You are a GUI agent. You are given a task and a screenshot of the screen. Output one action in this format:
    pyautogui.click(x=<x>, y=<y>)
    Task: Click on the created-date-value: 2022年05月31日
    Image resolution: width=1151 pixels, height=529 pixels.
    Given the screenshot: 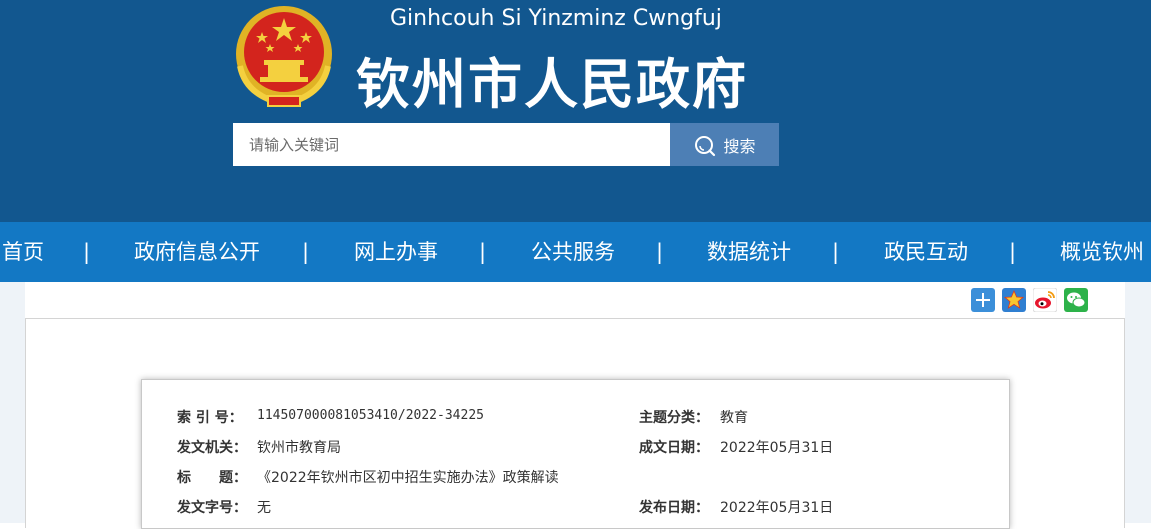 What is the action you would take?
    pyautogui.click(x=777, y=448)
    